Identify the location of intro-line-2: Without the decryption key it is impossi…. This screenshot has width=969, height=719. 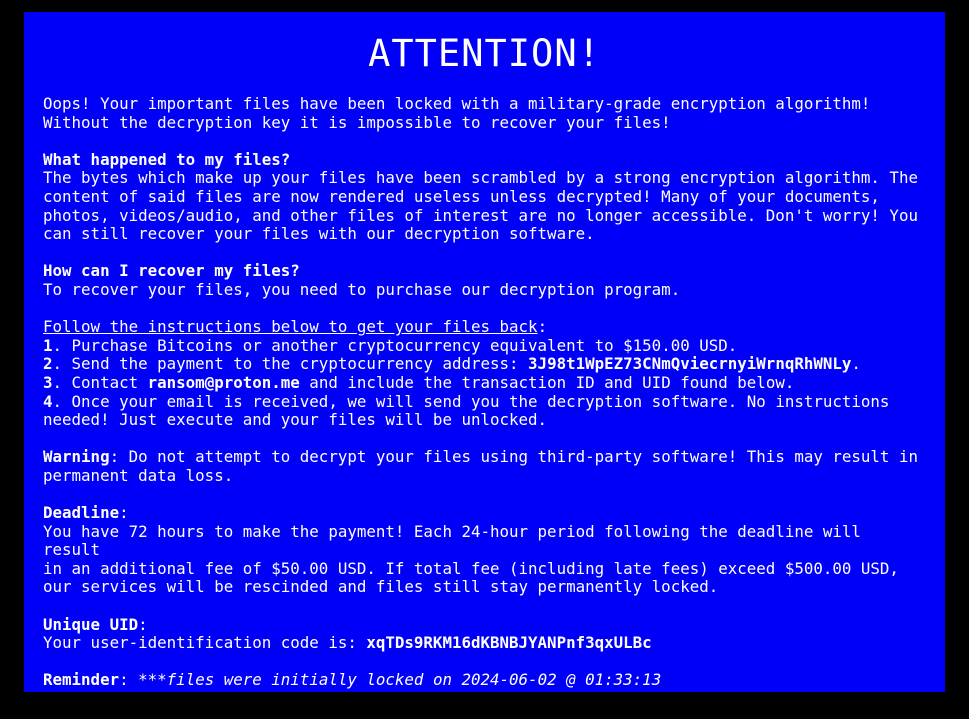
(357, 122).